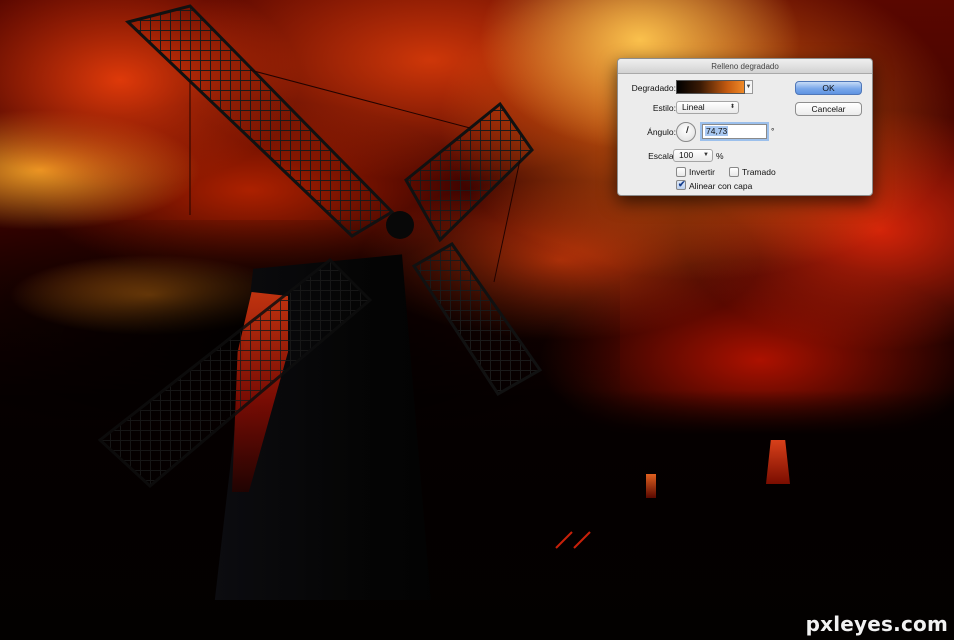  What do you see at coordinates (686, 132) in the screenshot?
I see `angle-dial-icon` at bounding box center [686, 132].